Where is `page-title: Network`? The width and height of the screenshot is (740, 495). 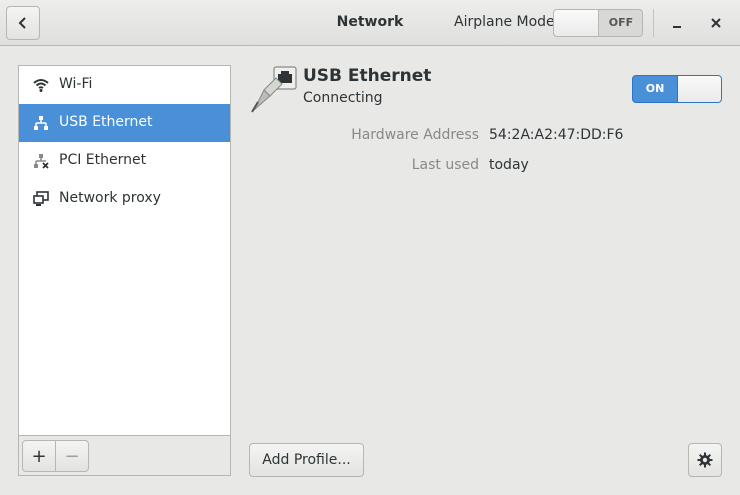
page-title: Network is located at coordinates (370, 22).